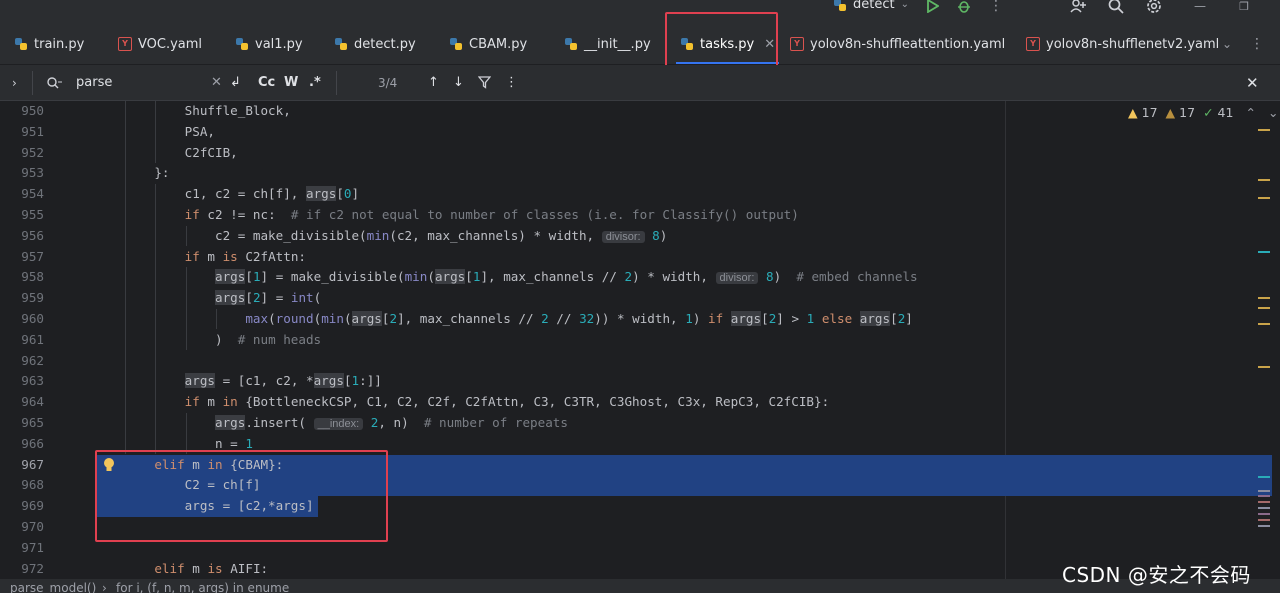 This screenshot has height=593, width=1280. I want to click on code-line: 959 args[2] = int(, so click(171, 298).